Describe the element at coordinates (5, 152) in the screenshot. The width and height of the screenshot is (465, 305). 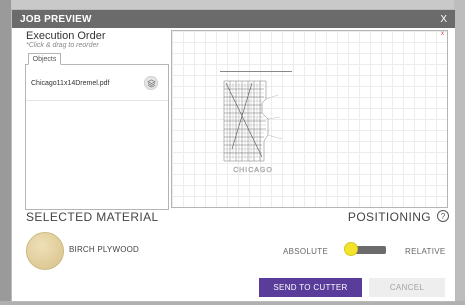
I see `backdrop-left` at that location.